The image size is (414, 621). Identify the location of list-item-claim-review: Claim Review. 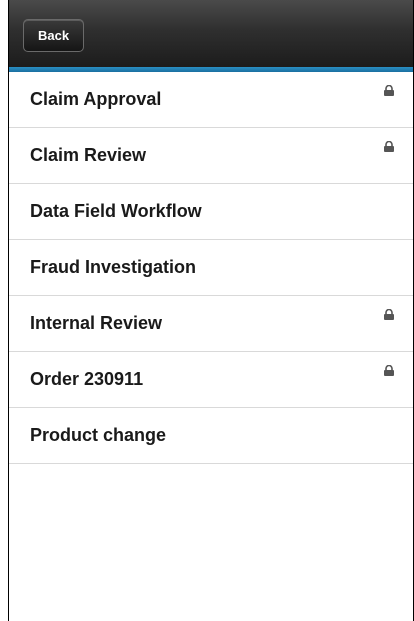
(211, 156).